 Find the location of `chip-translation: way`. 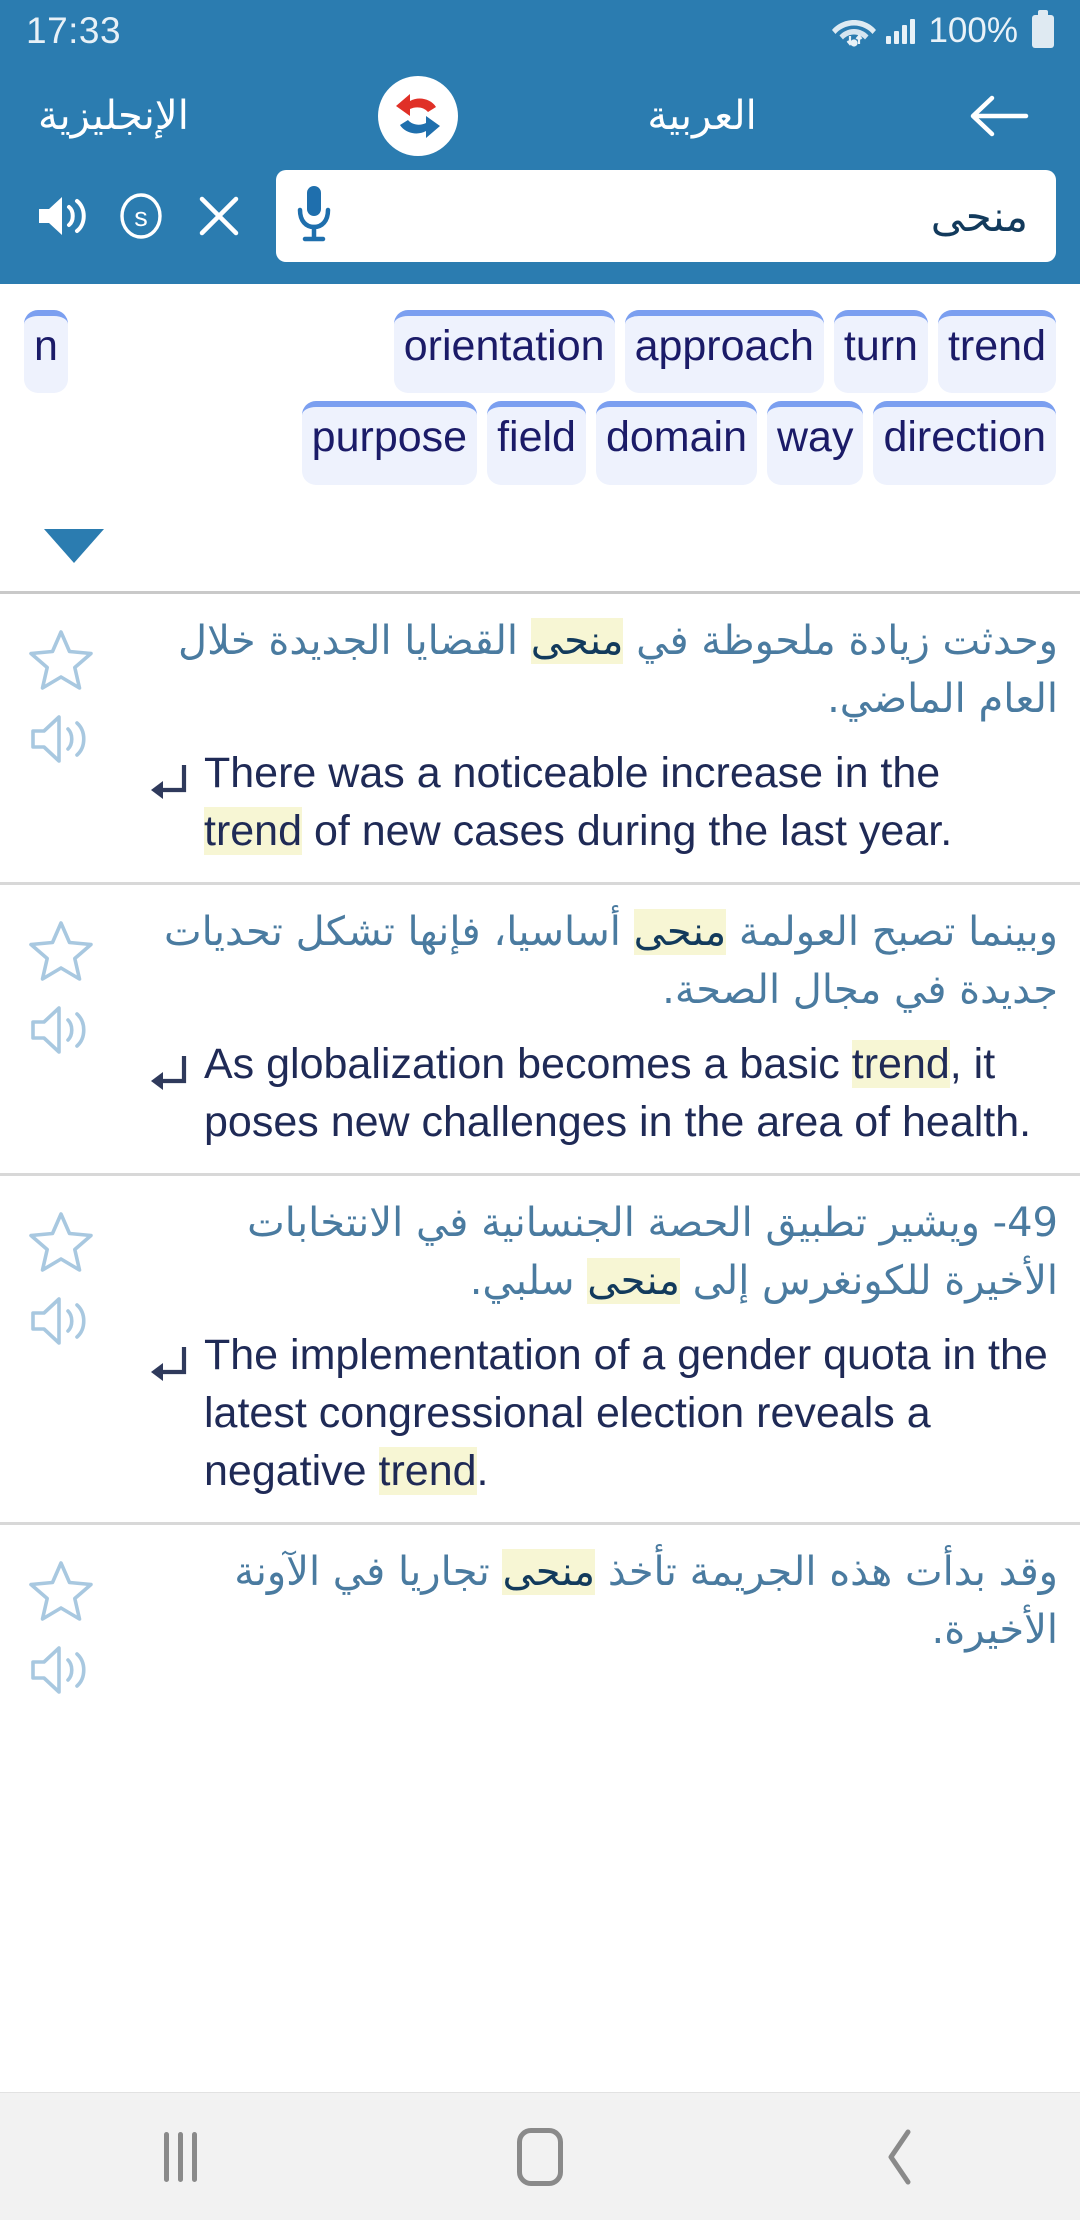

chip-translation: way is located at coordinates (815, 443).